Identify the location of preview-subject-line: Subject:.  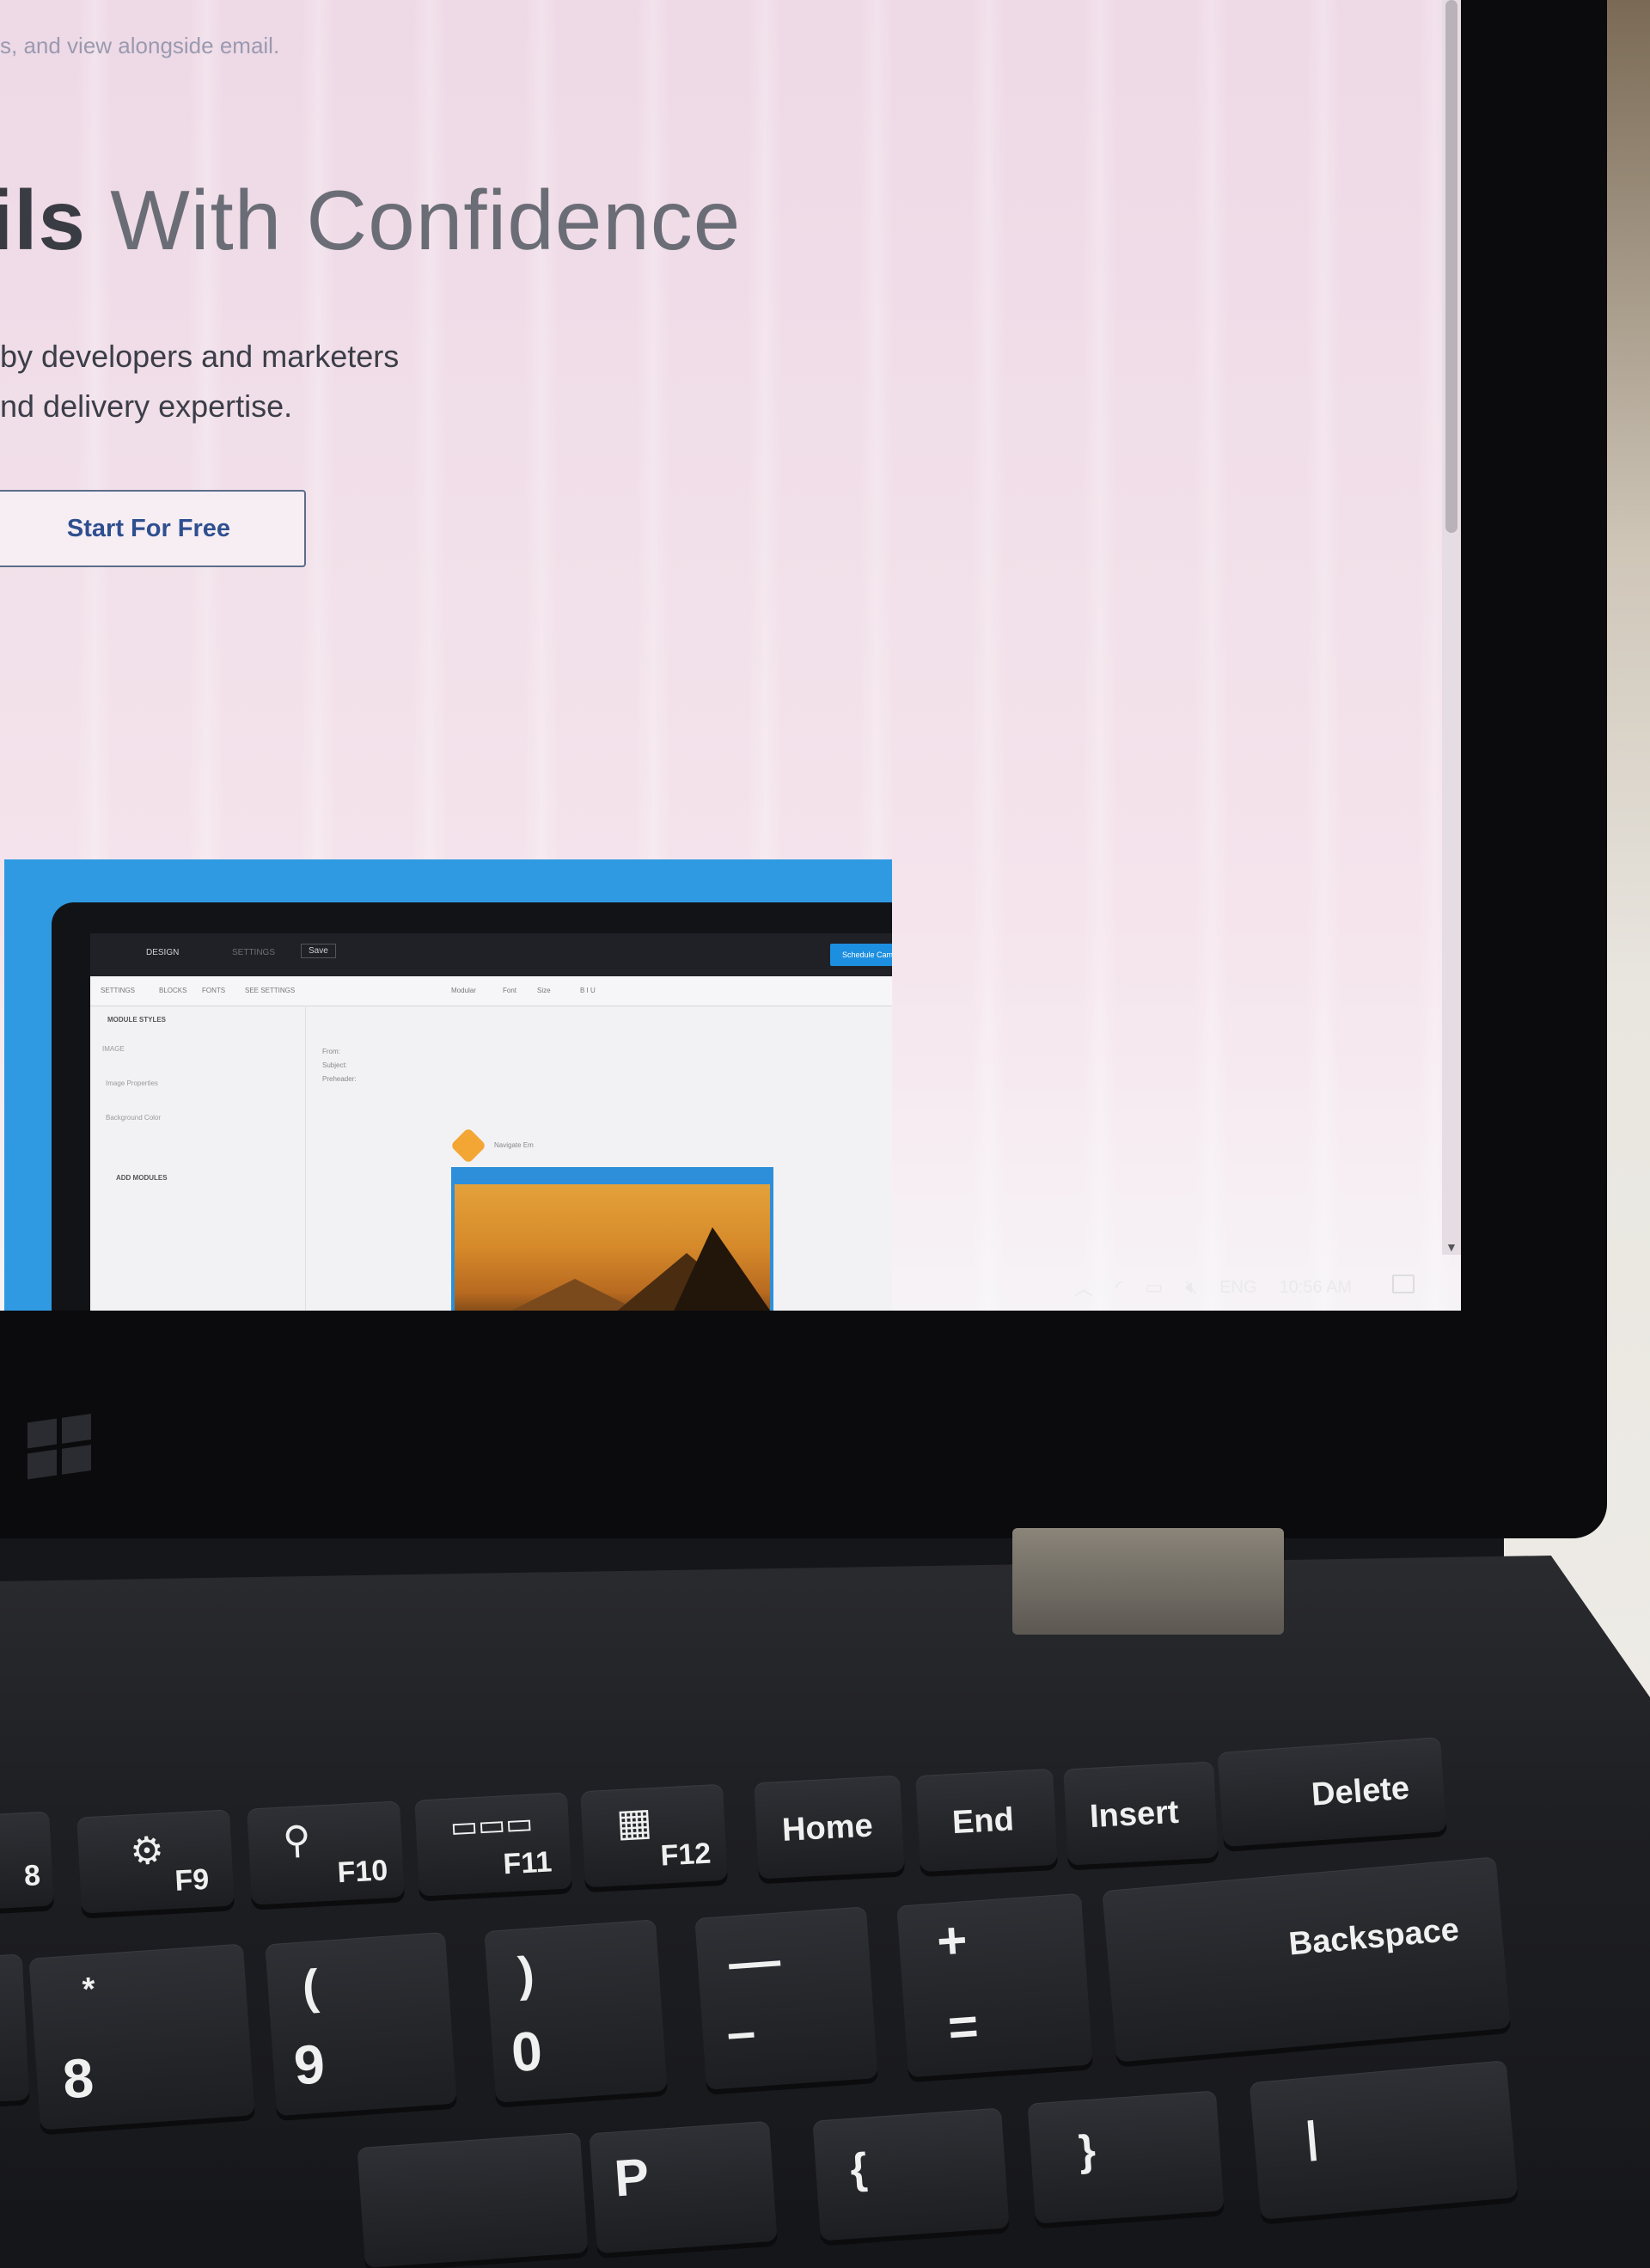
(334, 1065).